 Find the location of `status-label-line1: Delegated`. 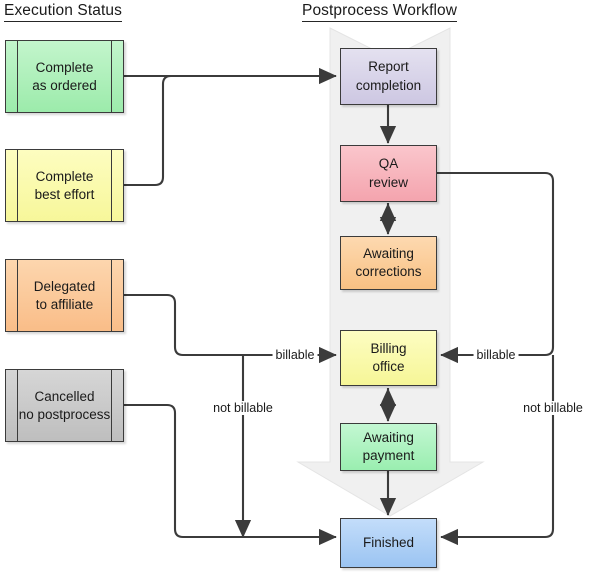

status-label-line1: Delegated is located at coordinates (64, 286).